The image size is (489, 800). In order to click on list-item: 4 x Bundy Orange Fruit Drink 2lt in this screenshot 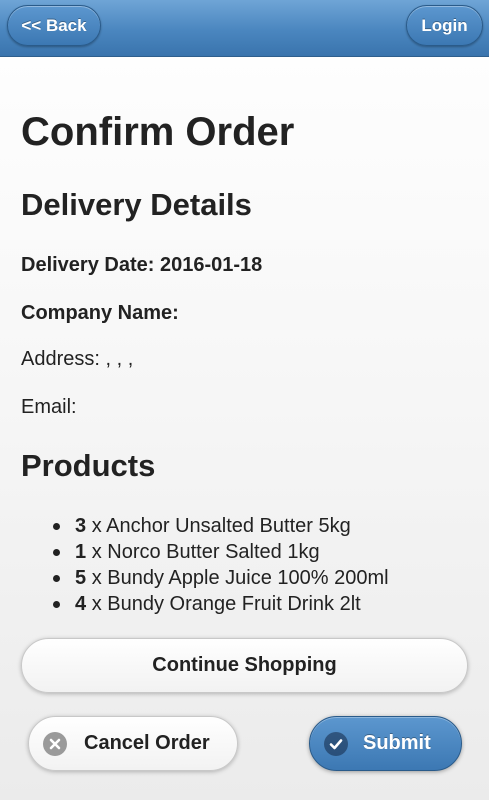, I will do `click(221, 604)`.